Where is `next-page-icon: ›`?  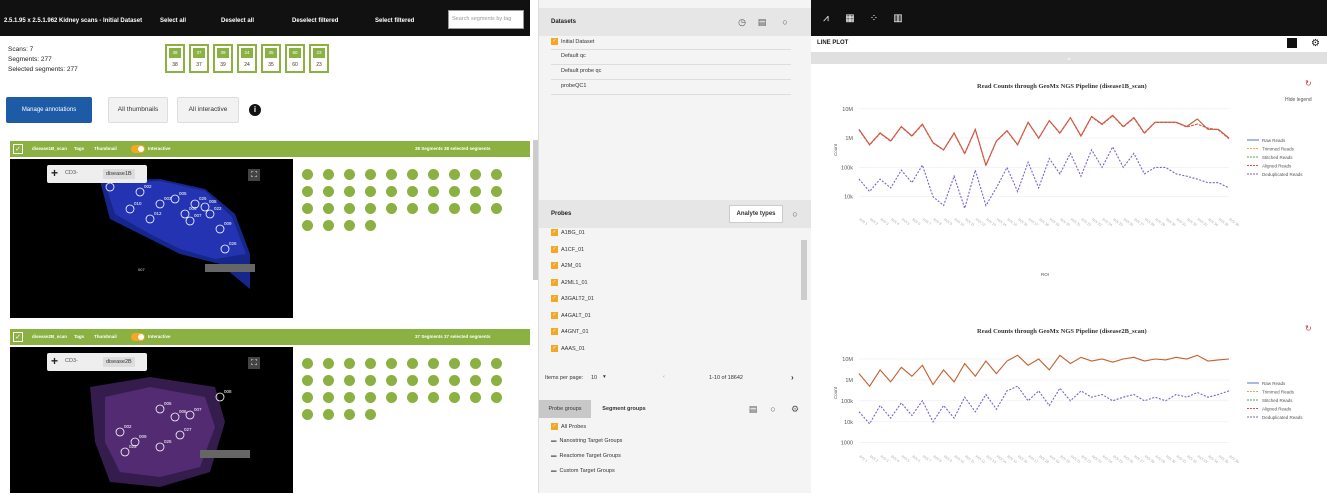
next-page-icon: › is located at coordinates (792, 377).